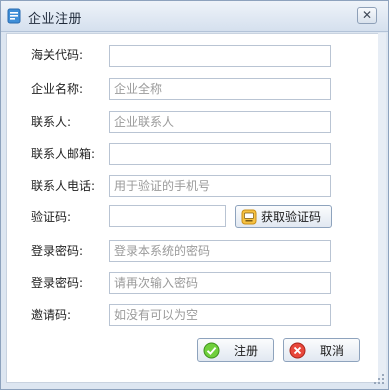 The width and height of the screenshot is (389, 390). Describe the element at coordinates (220, 56) in the screenshot. I see `customs-code-input` at that location.